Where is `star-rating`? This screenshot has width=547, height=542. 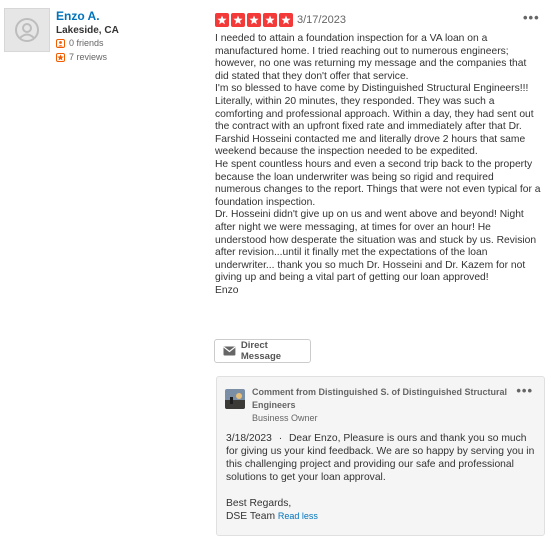
star-rating is located at coordinates (254, 20).